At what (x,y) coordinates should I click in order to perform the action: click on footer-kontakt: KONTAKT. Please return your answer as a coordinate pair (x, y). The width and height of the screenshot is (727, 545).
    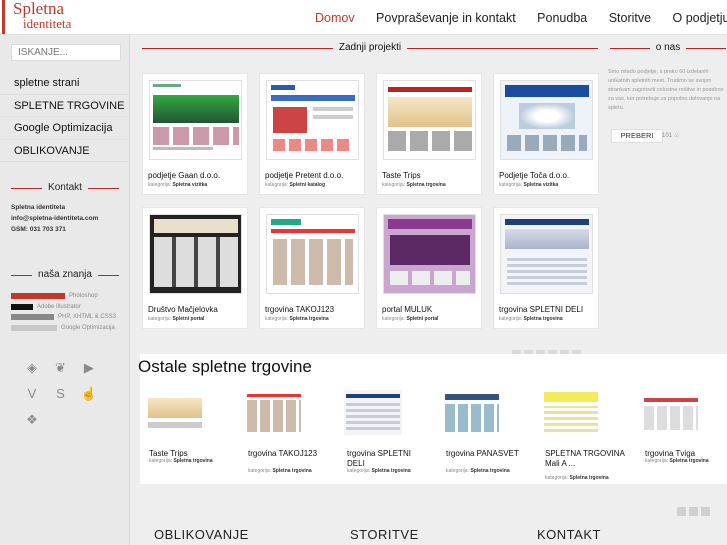
    Looking at the image, I should click on (569, 534).